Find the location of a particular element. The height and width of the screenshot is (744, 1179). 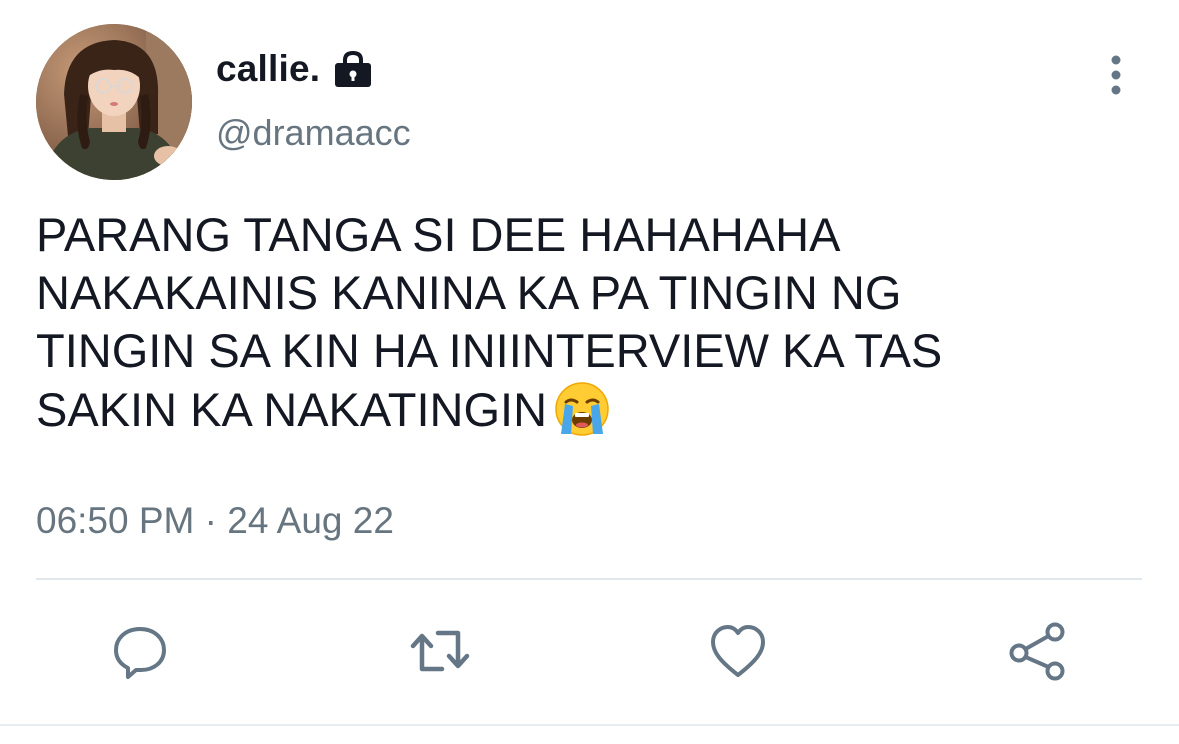

loudly-crying-face-emoji is located at coordinates (582, 409).